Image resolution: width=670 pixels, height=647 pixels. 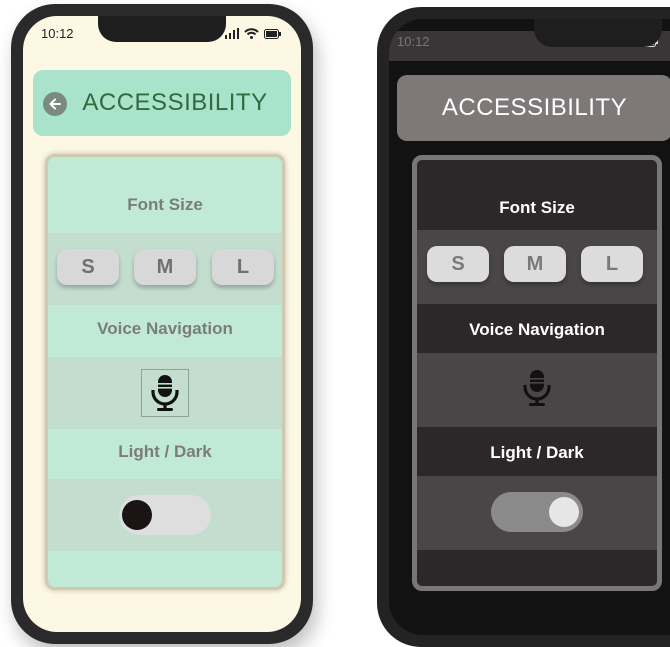 What do you see at coordinates (272, 33) in the screenshot?
I see `battery-icon` at bounding box center [272, 33].